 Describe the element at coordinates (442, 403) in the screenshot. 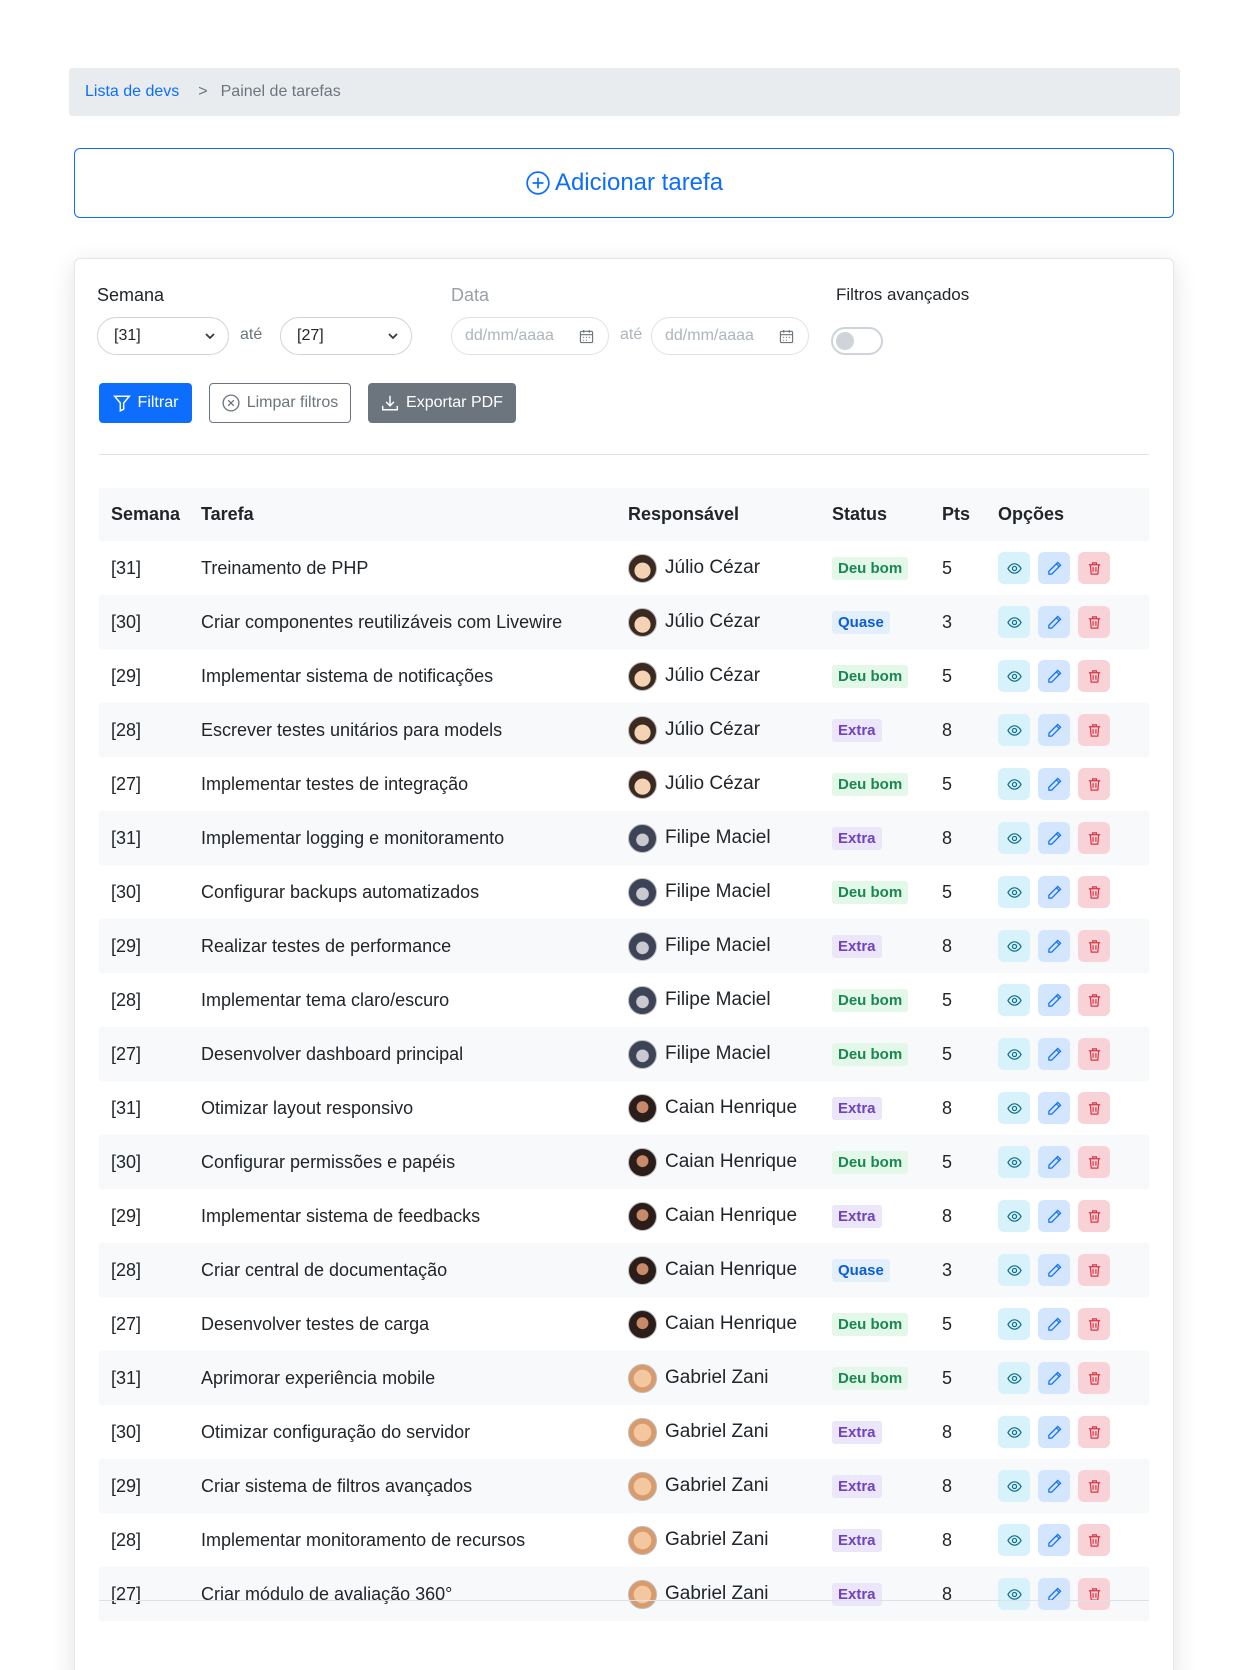

I see `export-pdf-button: Exportar PDF` at that location.